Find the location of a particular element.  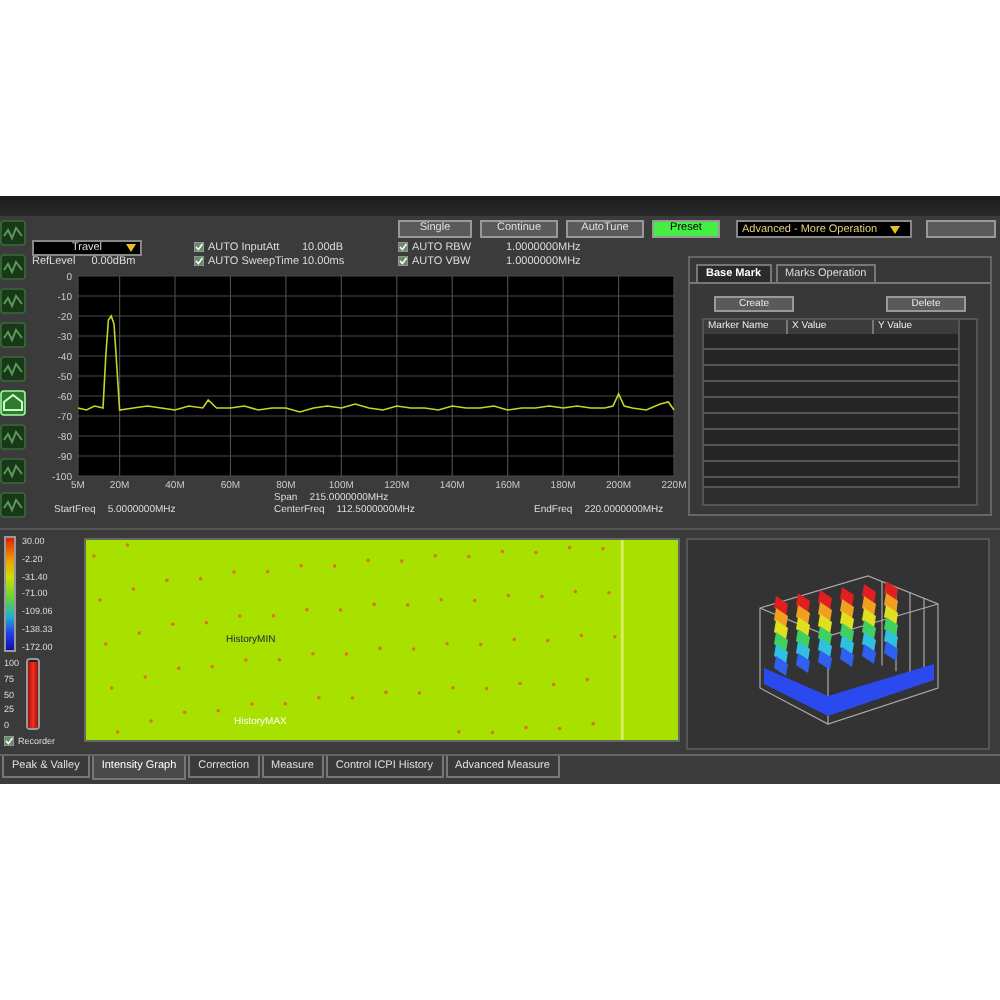

toolbar-button is located at coordinates (961, 229).